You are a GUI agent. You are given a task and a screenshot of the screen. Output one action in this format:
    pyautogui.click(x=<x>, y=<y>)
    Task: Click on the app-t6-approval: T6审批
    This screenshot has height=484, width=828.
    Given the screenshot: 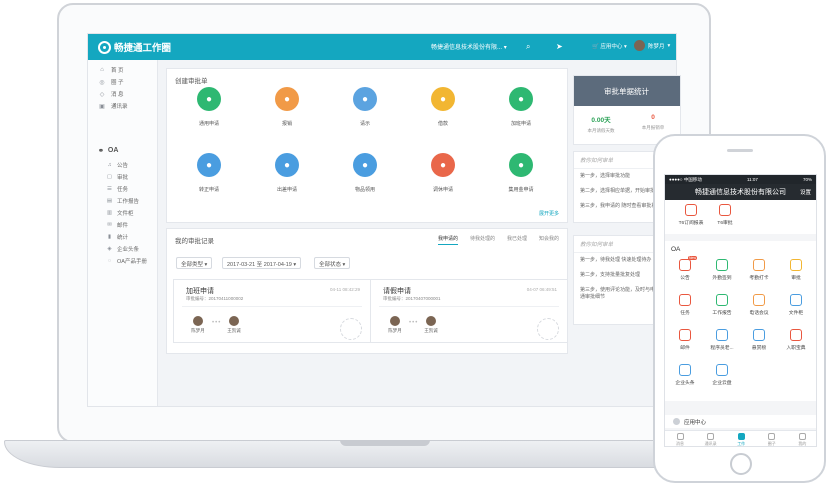 What is the action you would take?
    pyautogui.click(x=725, y=215)
    